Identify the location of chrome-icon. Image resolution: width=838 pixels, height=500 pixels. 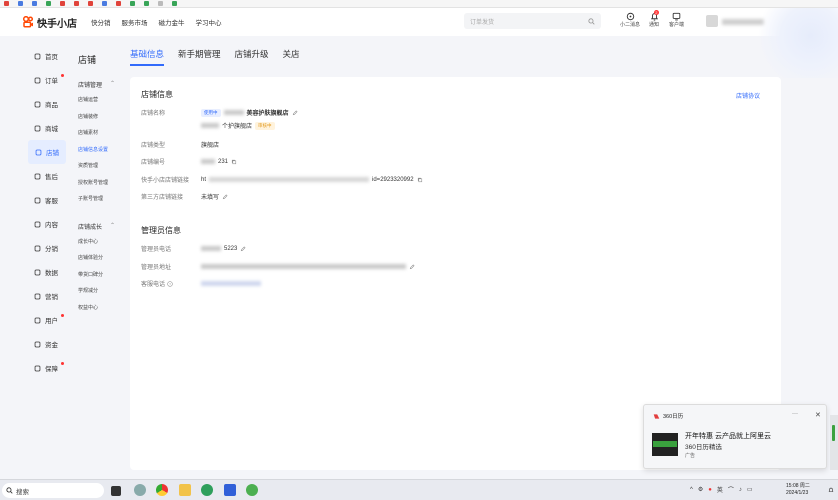
(162, 490).